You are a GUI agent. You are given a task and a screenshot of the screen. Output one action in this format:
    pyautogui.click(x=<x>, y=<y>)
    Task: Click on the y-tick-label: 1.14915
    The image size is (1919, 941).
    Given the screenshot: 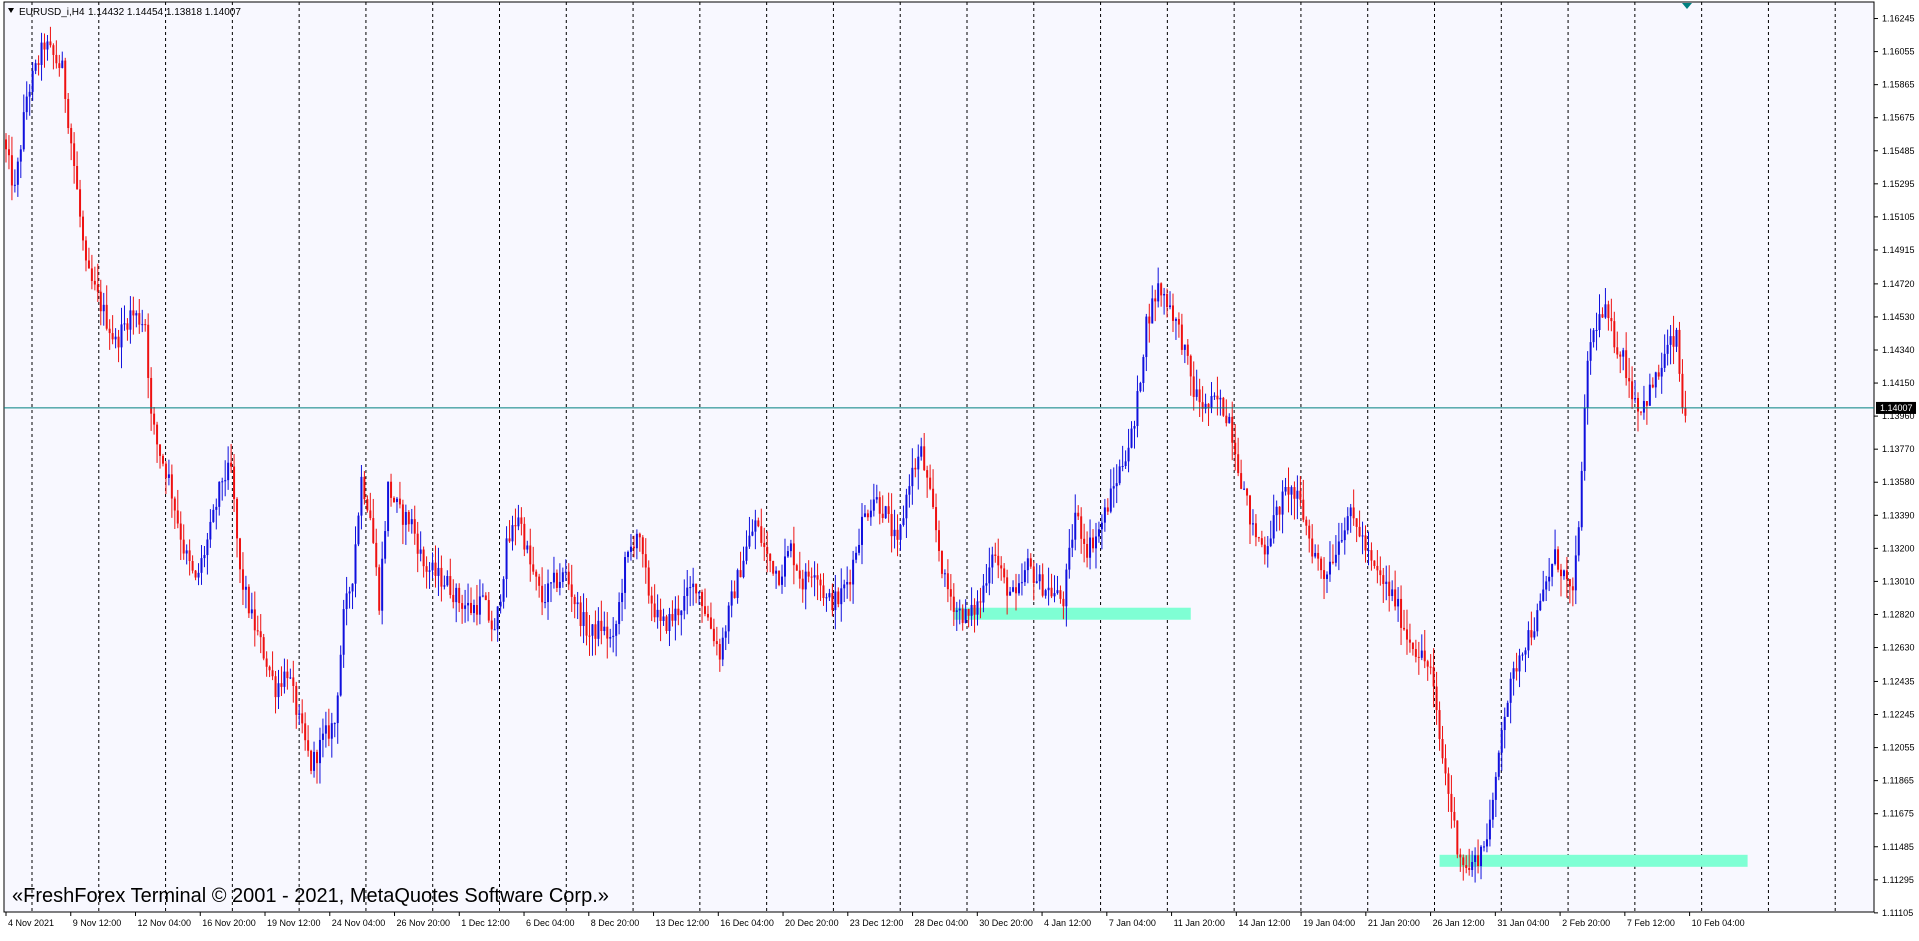 What is the action you would take?
    pyautogui.click(x=1898, y=250)
    